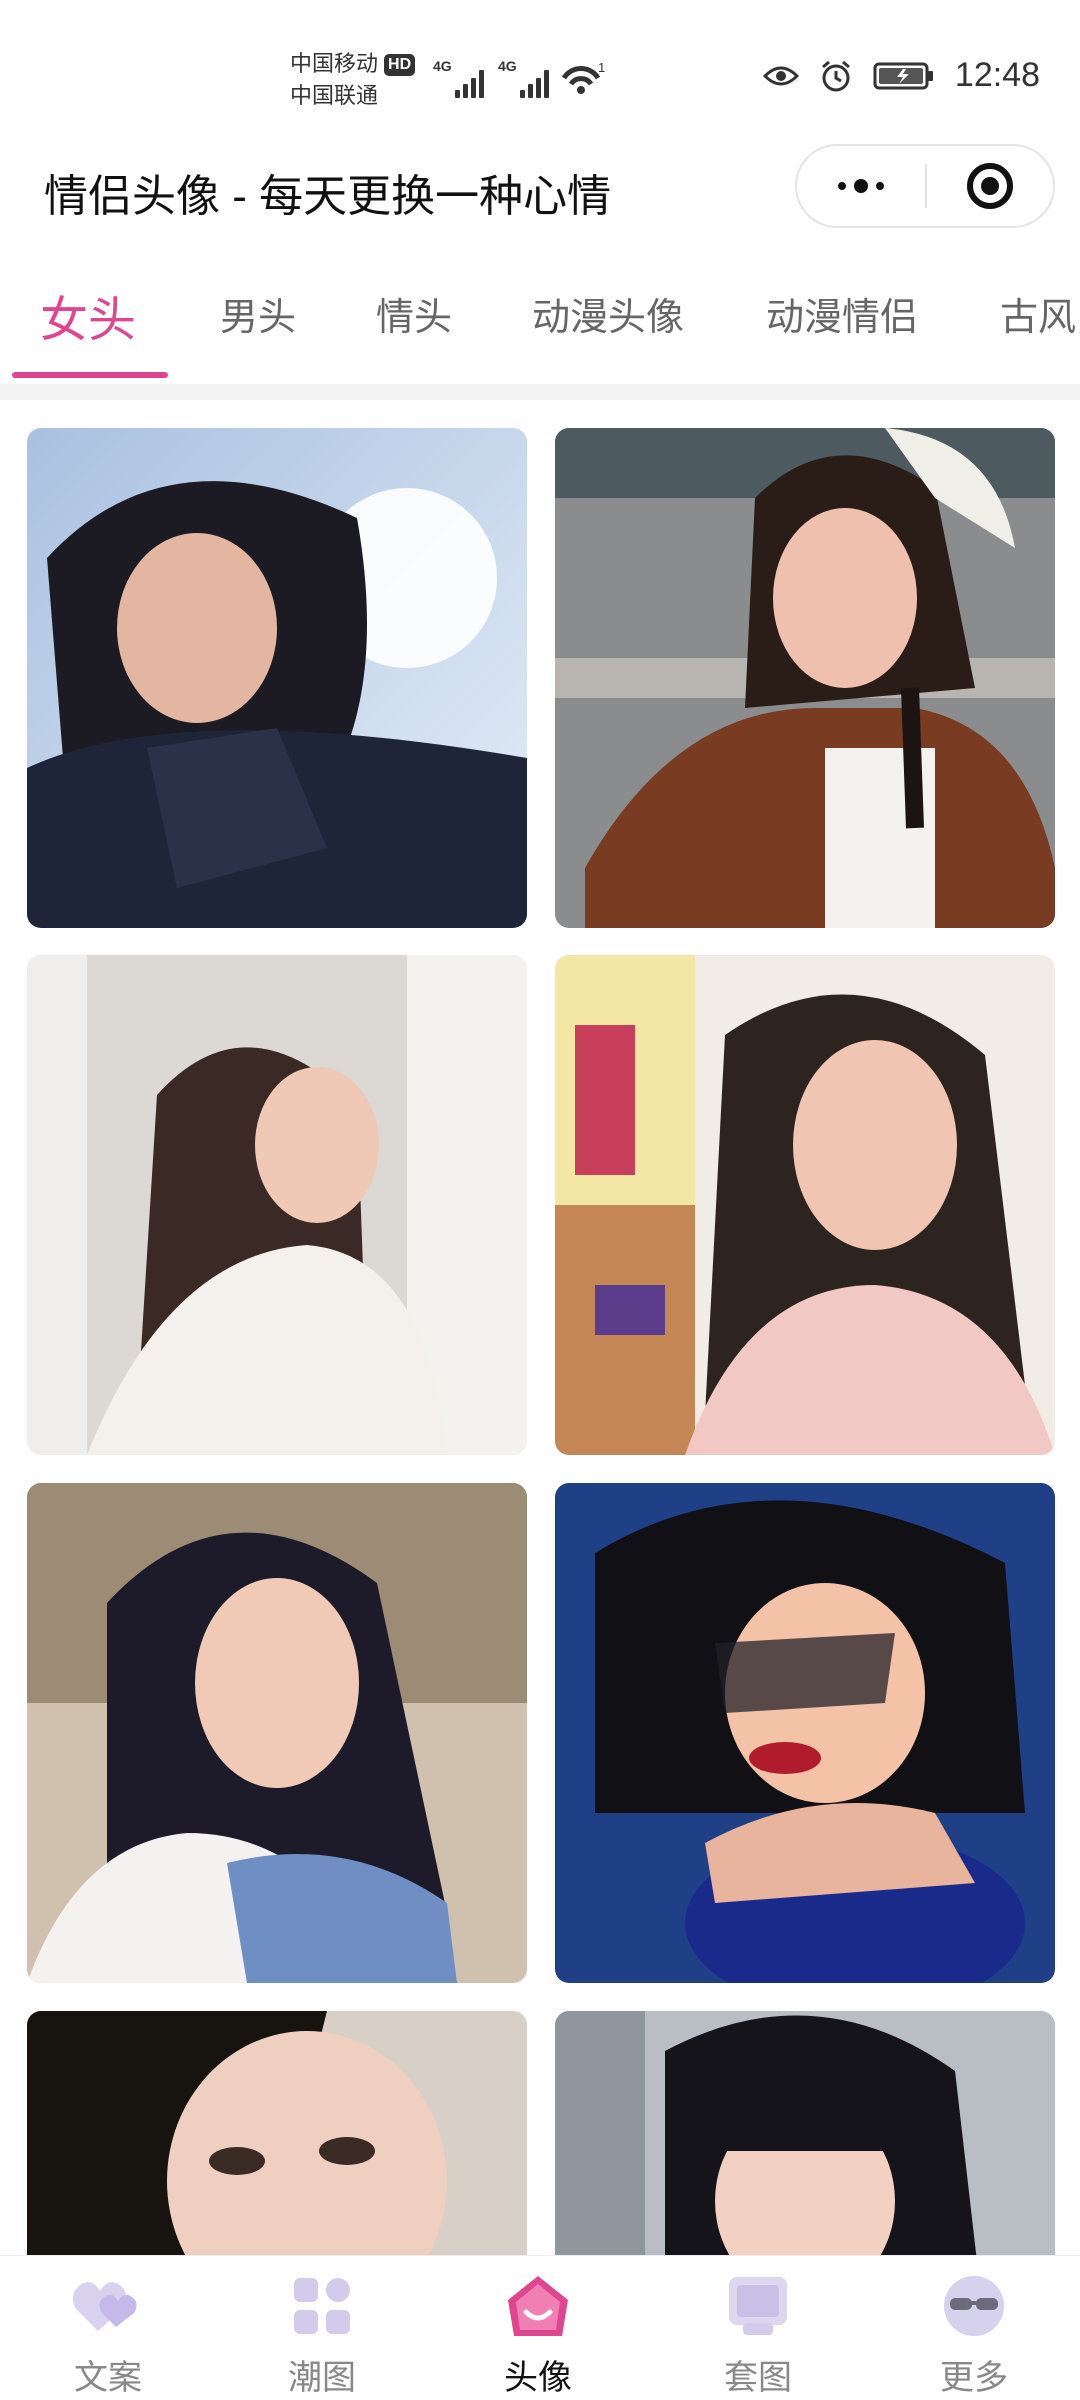 The image size is (1080, 2400). What do you see at coordinates (974, 2378) in the screenshot?
I see `nav-label-more: 更多` at bounding box center [974, 2378].